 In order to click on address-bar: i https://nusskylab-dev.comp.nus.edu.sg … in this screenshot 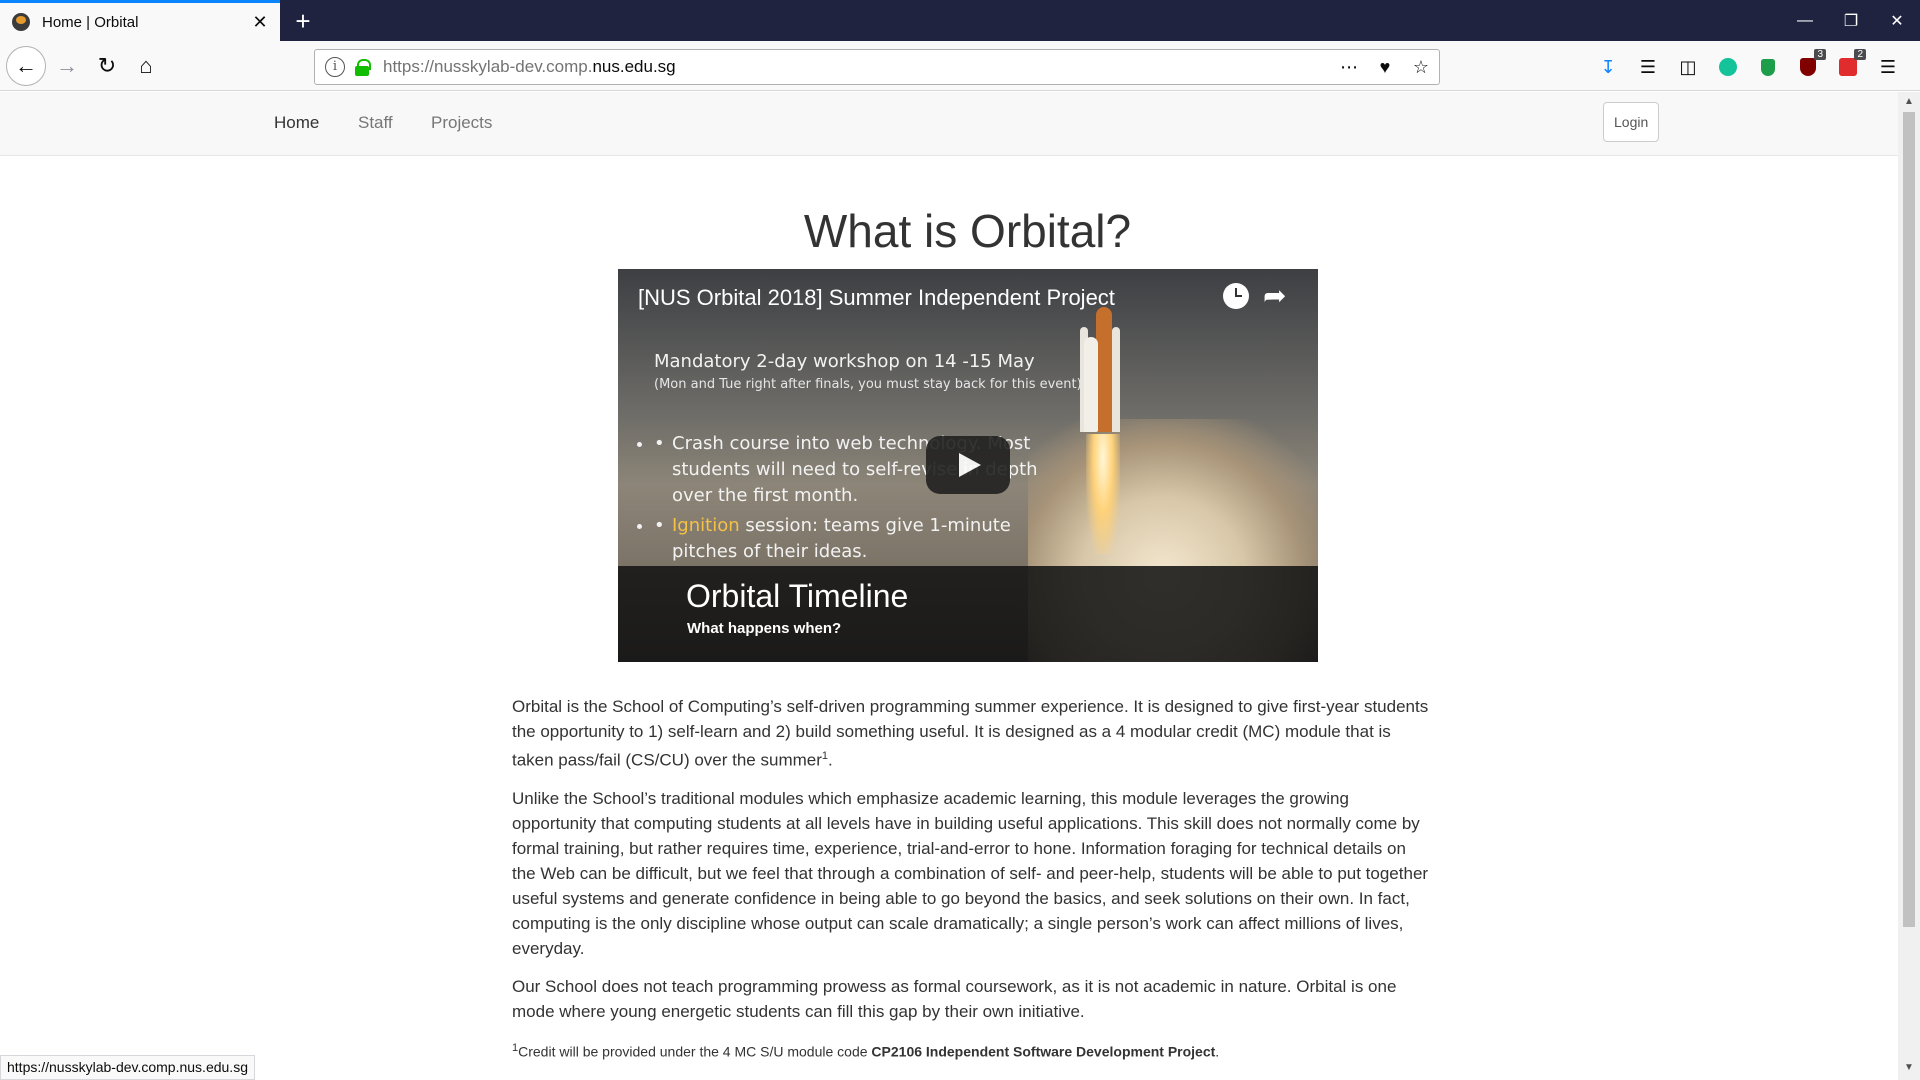, I will do `click(877, 67)`.